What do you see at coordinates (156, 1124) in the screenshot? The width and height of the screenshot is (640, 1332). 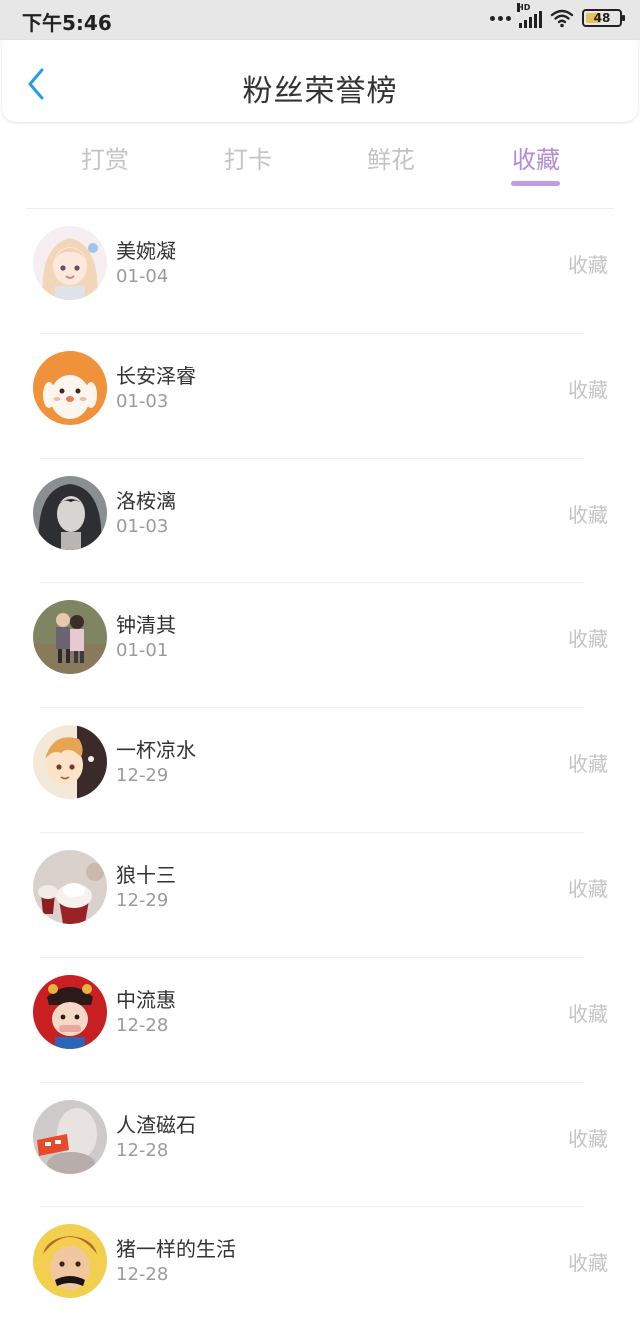 I see `fan-name: 人渣磁石` at bounding box center [156, 1124].